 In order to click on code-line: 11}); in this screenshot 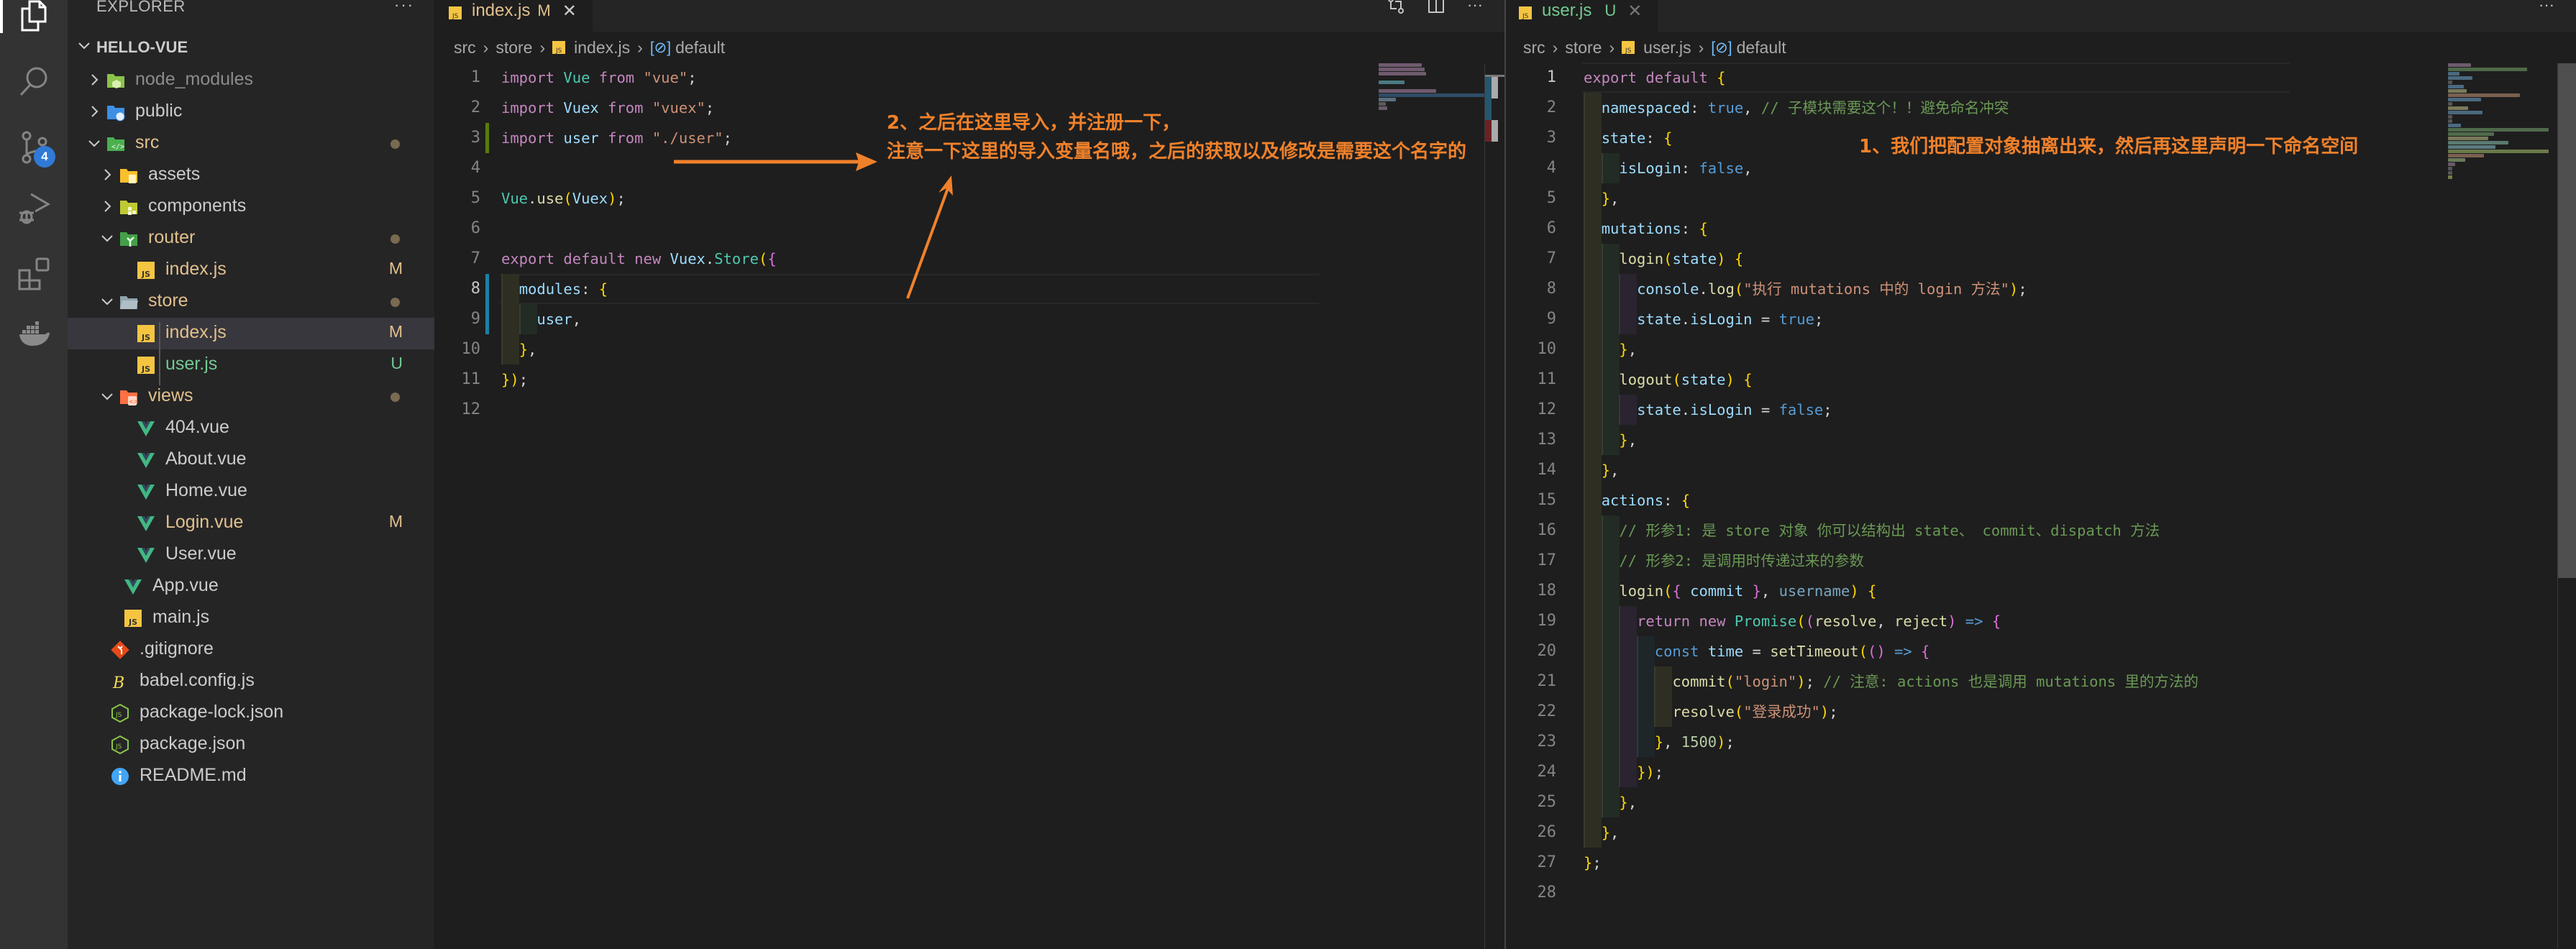, I will do `click(952, 380)`.